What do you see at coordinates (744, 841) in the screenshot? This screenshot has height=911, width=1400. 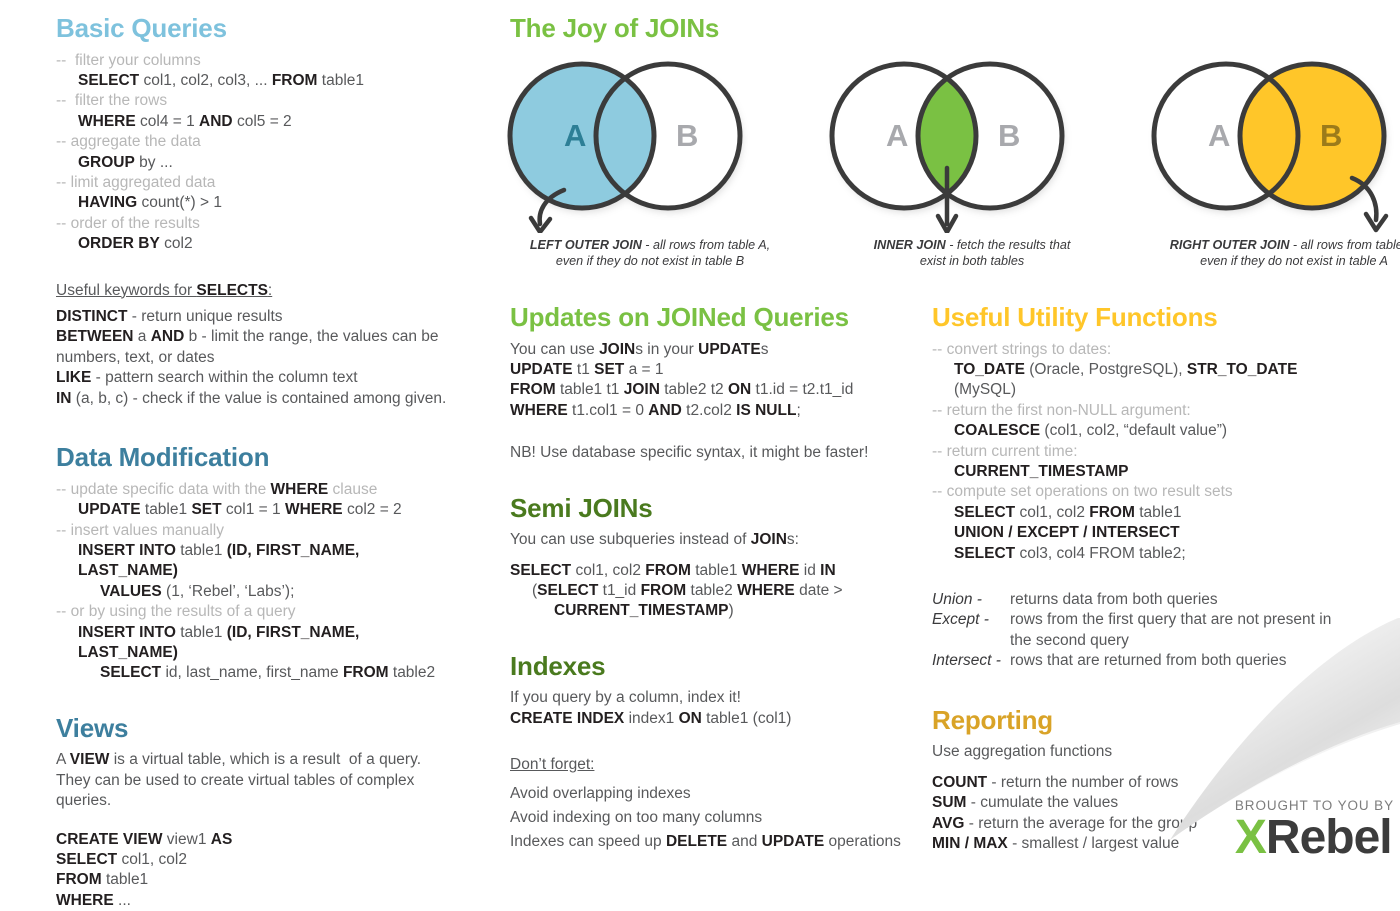 I see `text-fragment: and` at bounding box center [744, 841].